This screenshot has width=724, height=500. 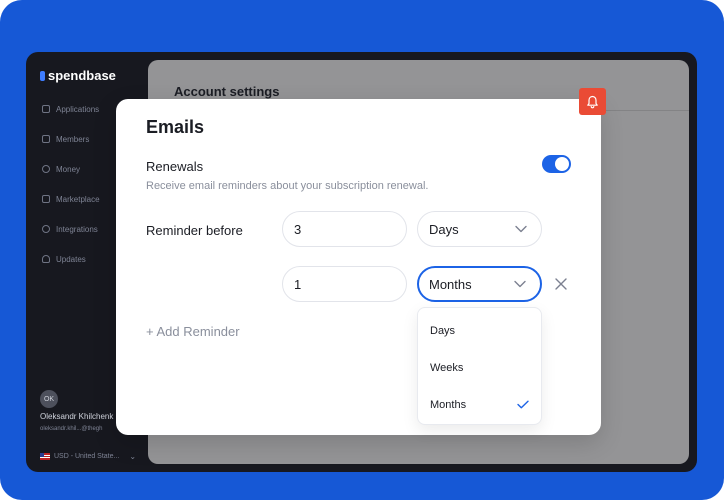 What do you see at coordinates (77, 416) in the screenshot?
I see `user-name: Oleksandr Khilchenk` at bounding box center [77, 416].